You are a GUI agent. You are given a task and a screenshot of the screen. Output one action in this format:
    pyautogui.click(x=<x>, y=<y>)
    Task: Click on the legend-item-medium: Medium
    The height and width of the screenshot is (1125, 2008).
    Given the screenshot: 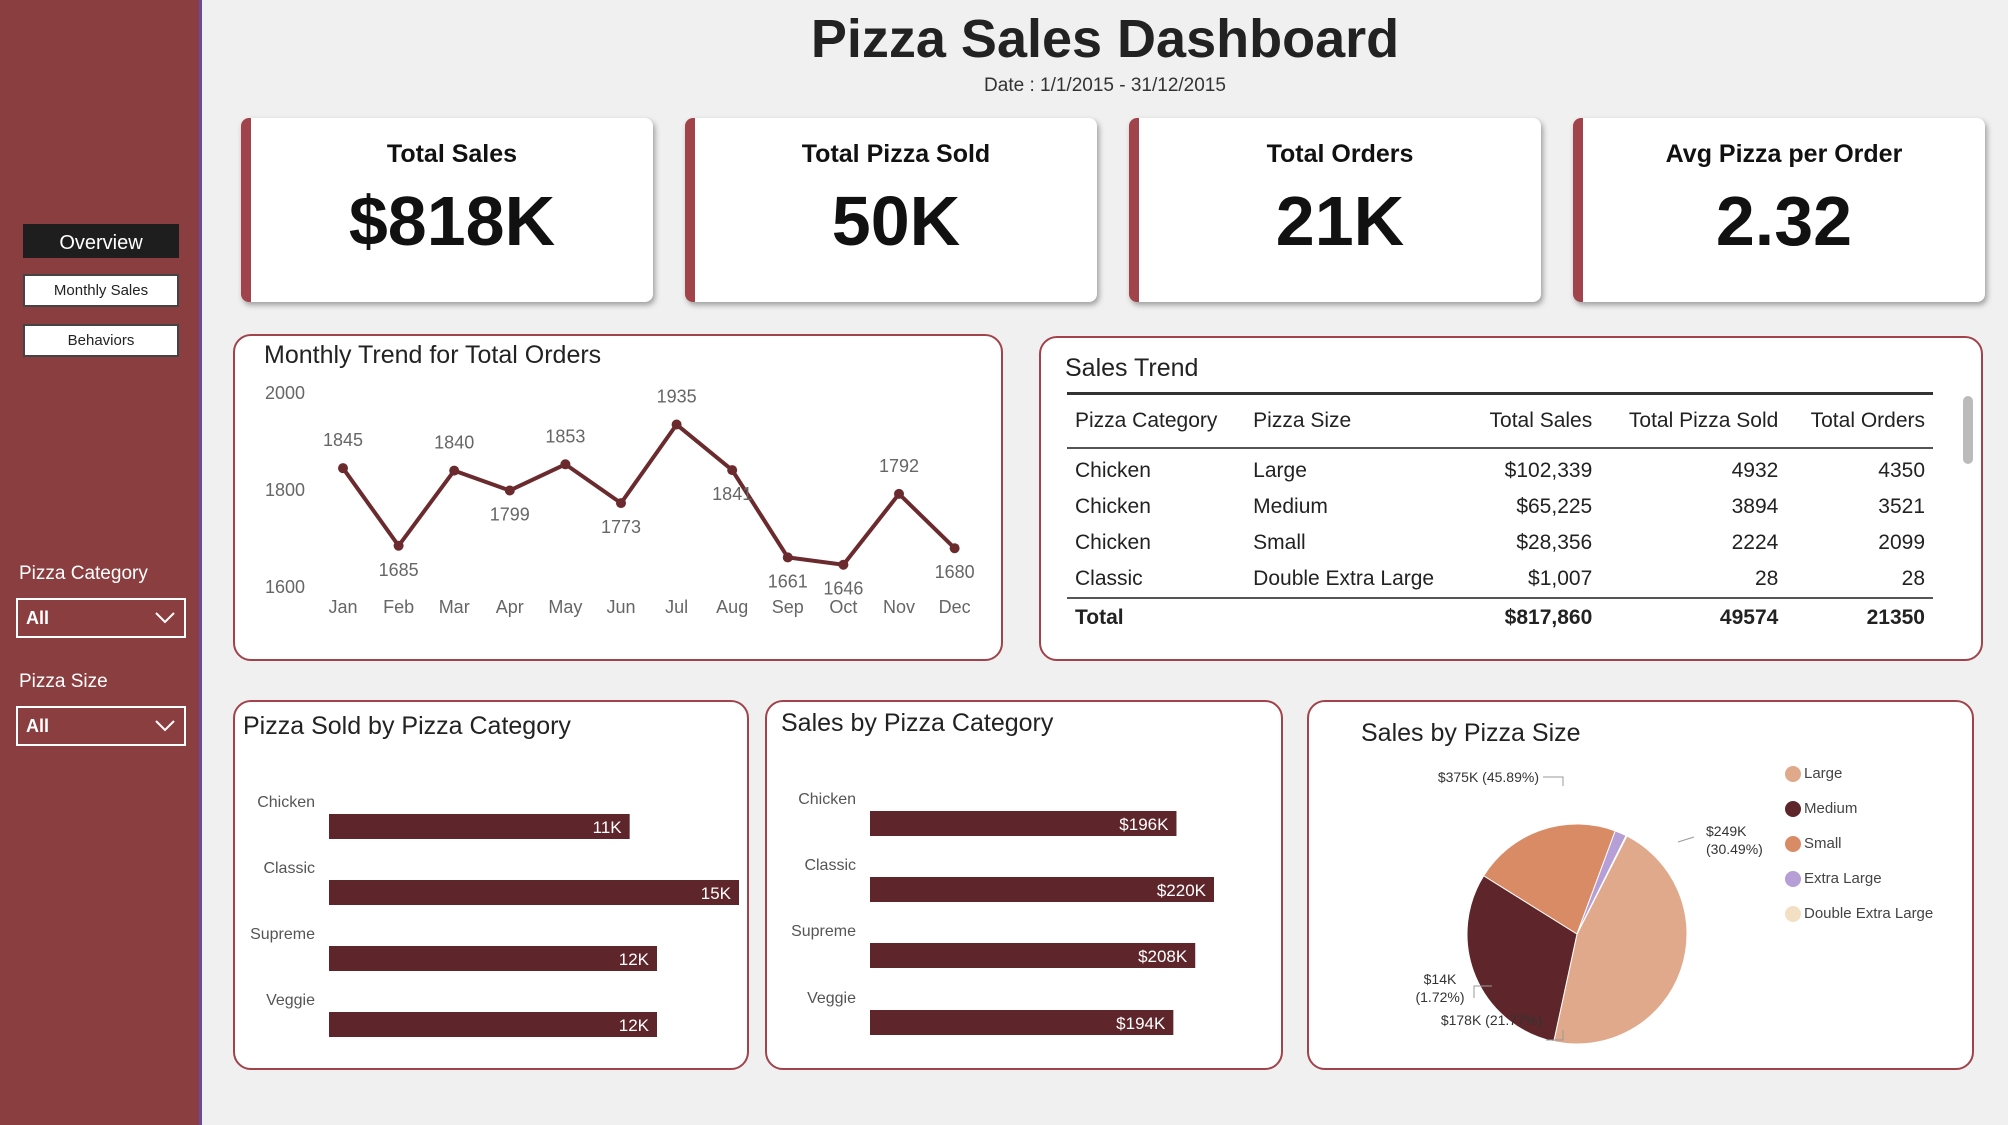 What is the action you would take?
    pyautogui.click(x=1859, y=808)
    